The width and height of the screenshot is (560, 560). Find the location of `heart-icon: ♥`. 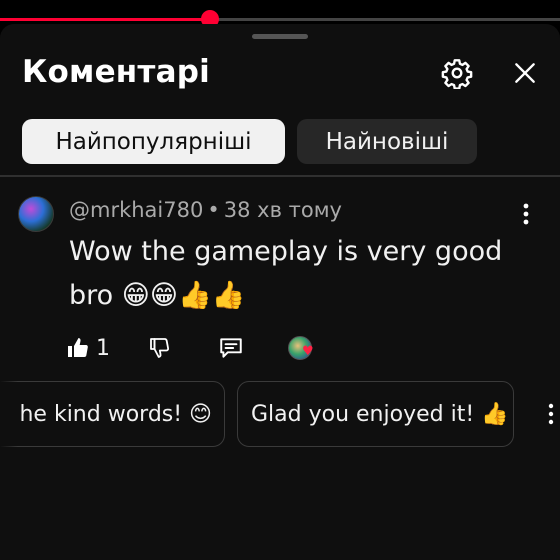

heart-icon: ♥ is located at coordinates (308, 351).